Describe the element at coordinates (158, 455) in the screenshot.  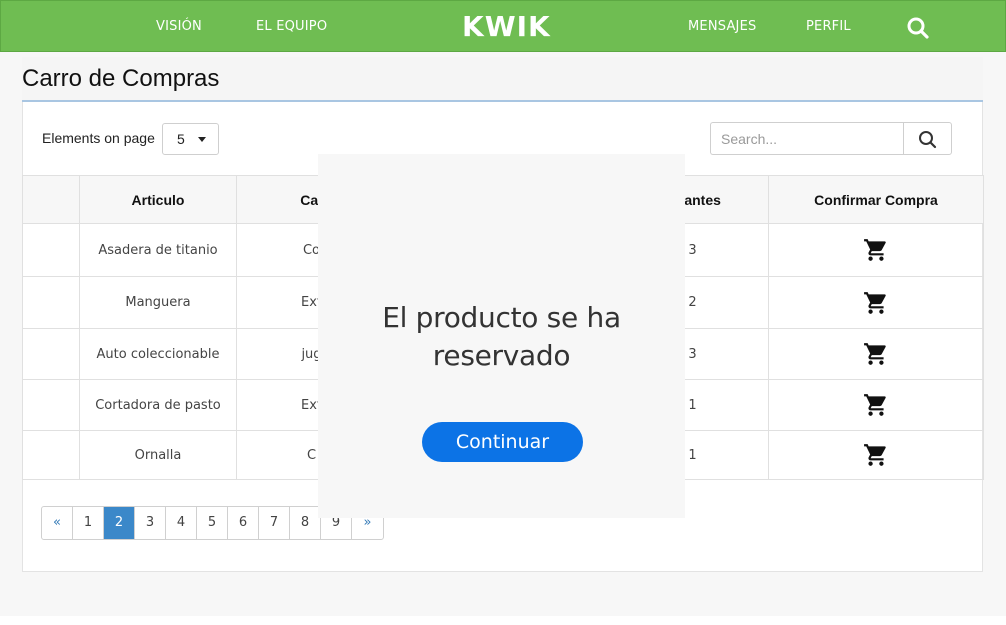
I see `articulo-cell: Ornalla` at that location.